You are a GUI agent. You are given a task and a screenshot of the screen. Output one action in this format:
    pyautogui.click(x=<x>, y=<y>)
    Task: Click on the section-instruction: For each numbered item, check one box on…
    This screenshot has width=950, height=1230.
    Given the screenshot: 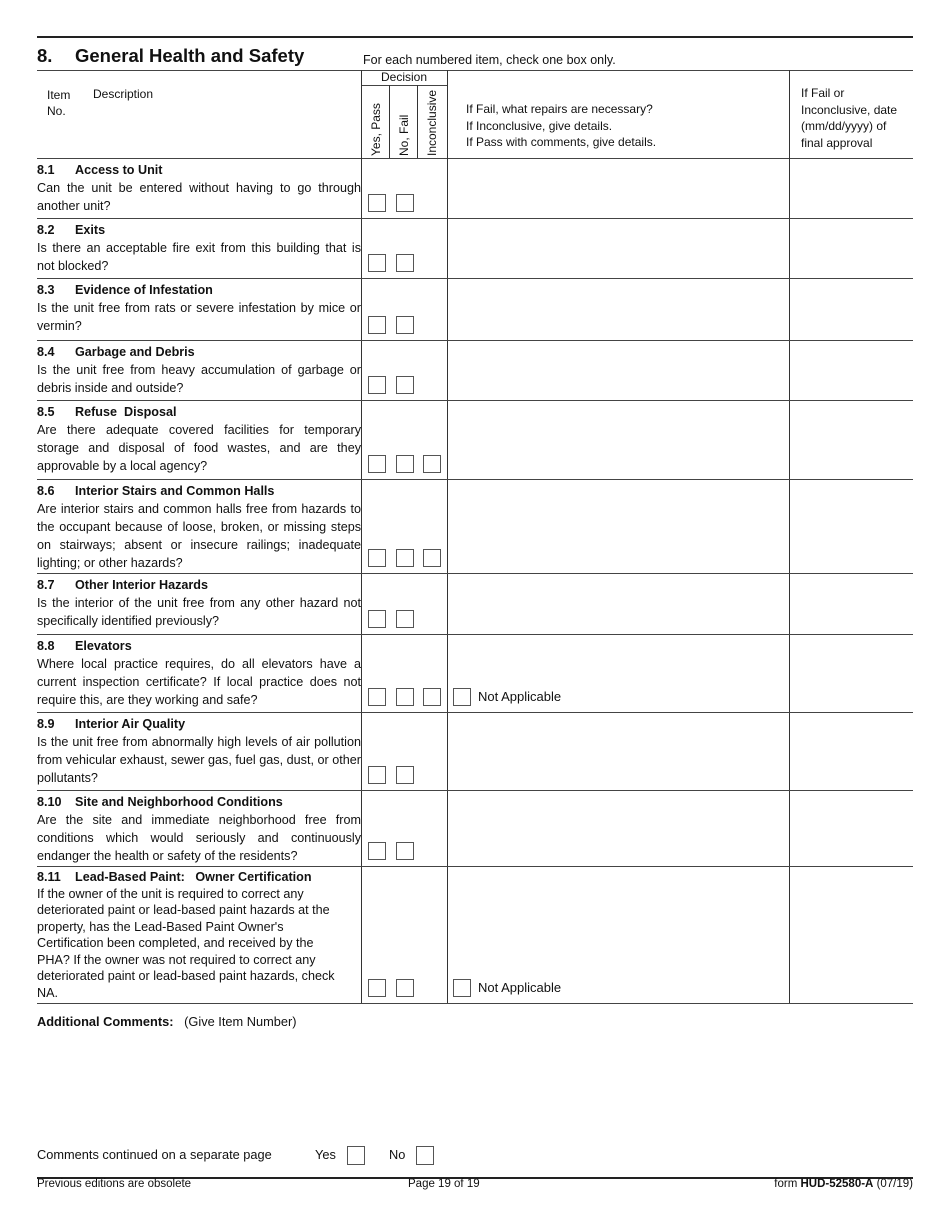 What is the action you would take?
    pyautogui.click(x=489, y=60)
    